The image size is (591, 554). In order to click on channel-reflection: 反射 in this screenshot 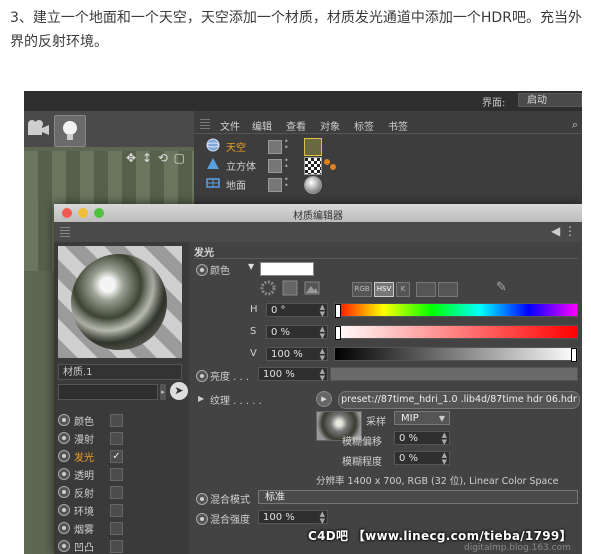, I will do `click(122, 492)`.